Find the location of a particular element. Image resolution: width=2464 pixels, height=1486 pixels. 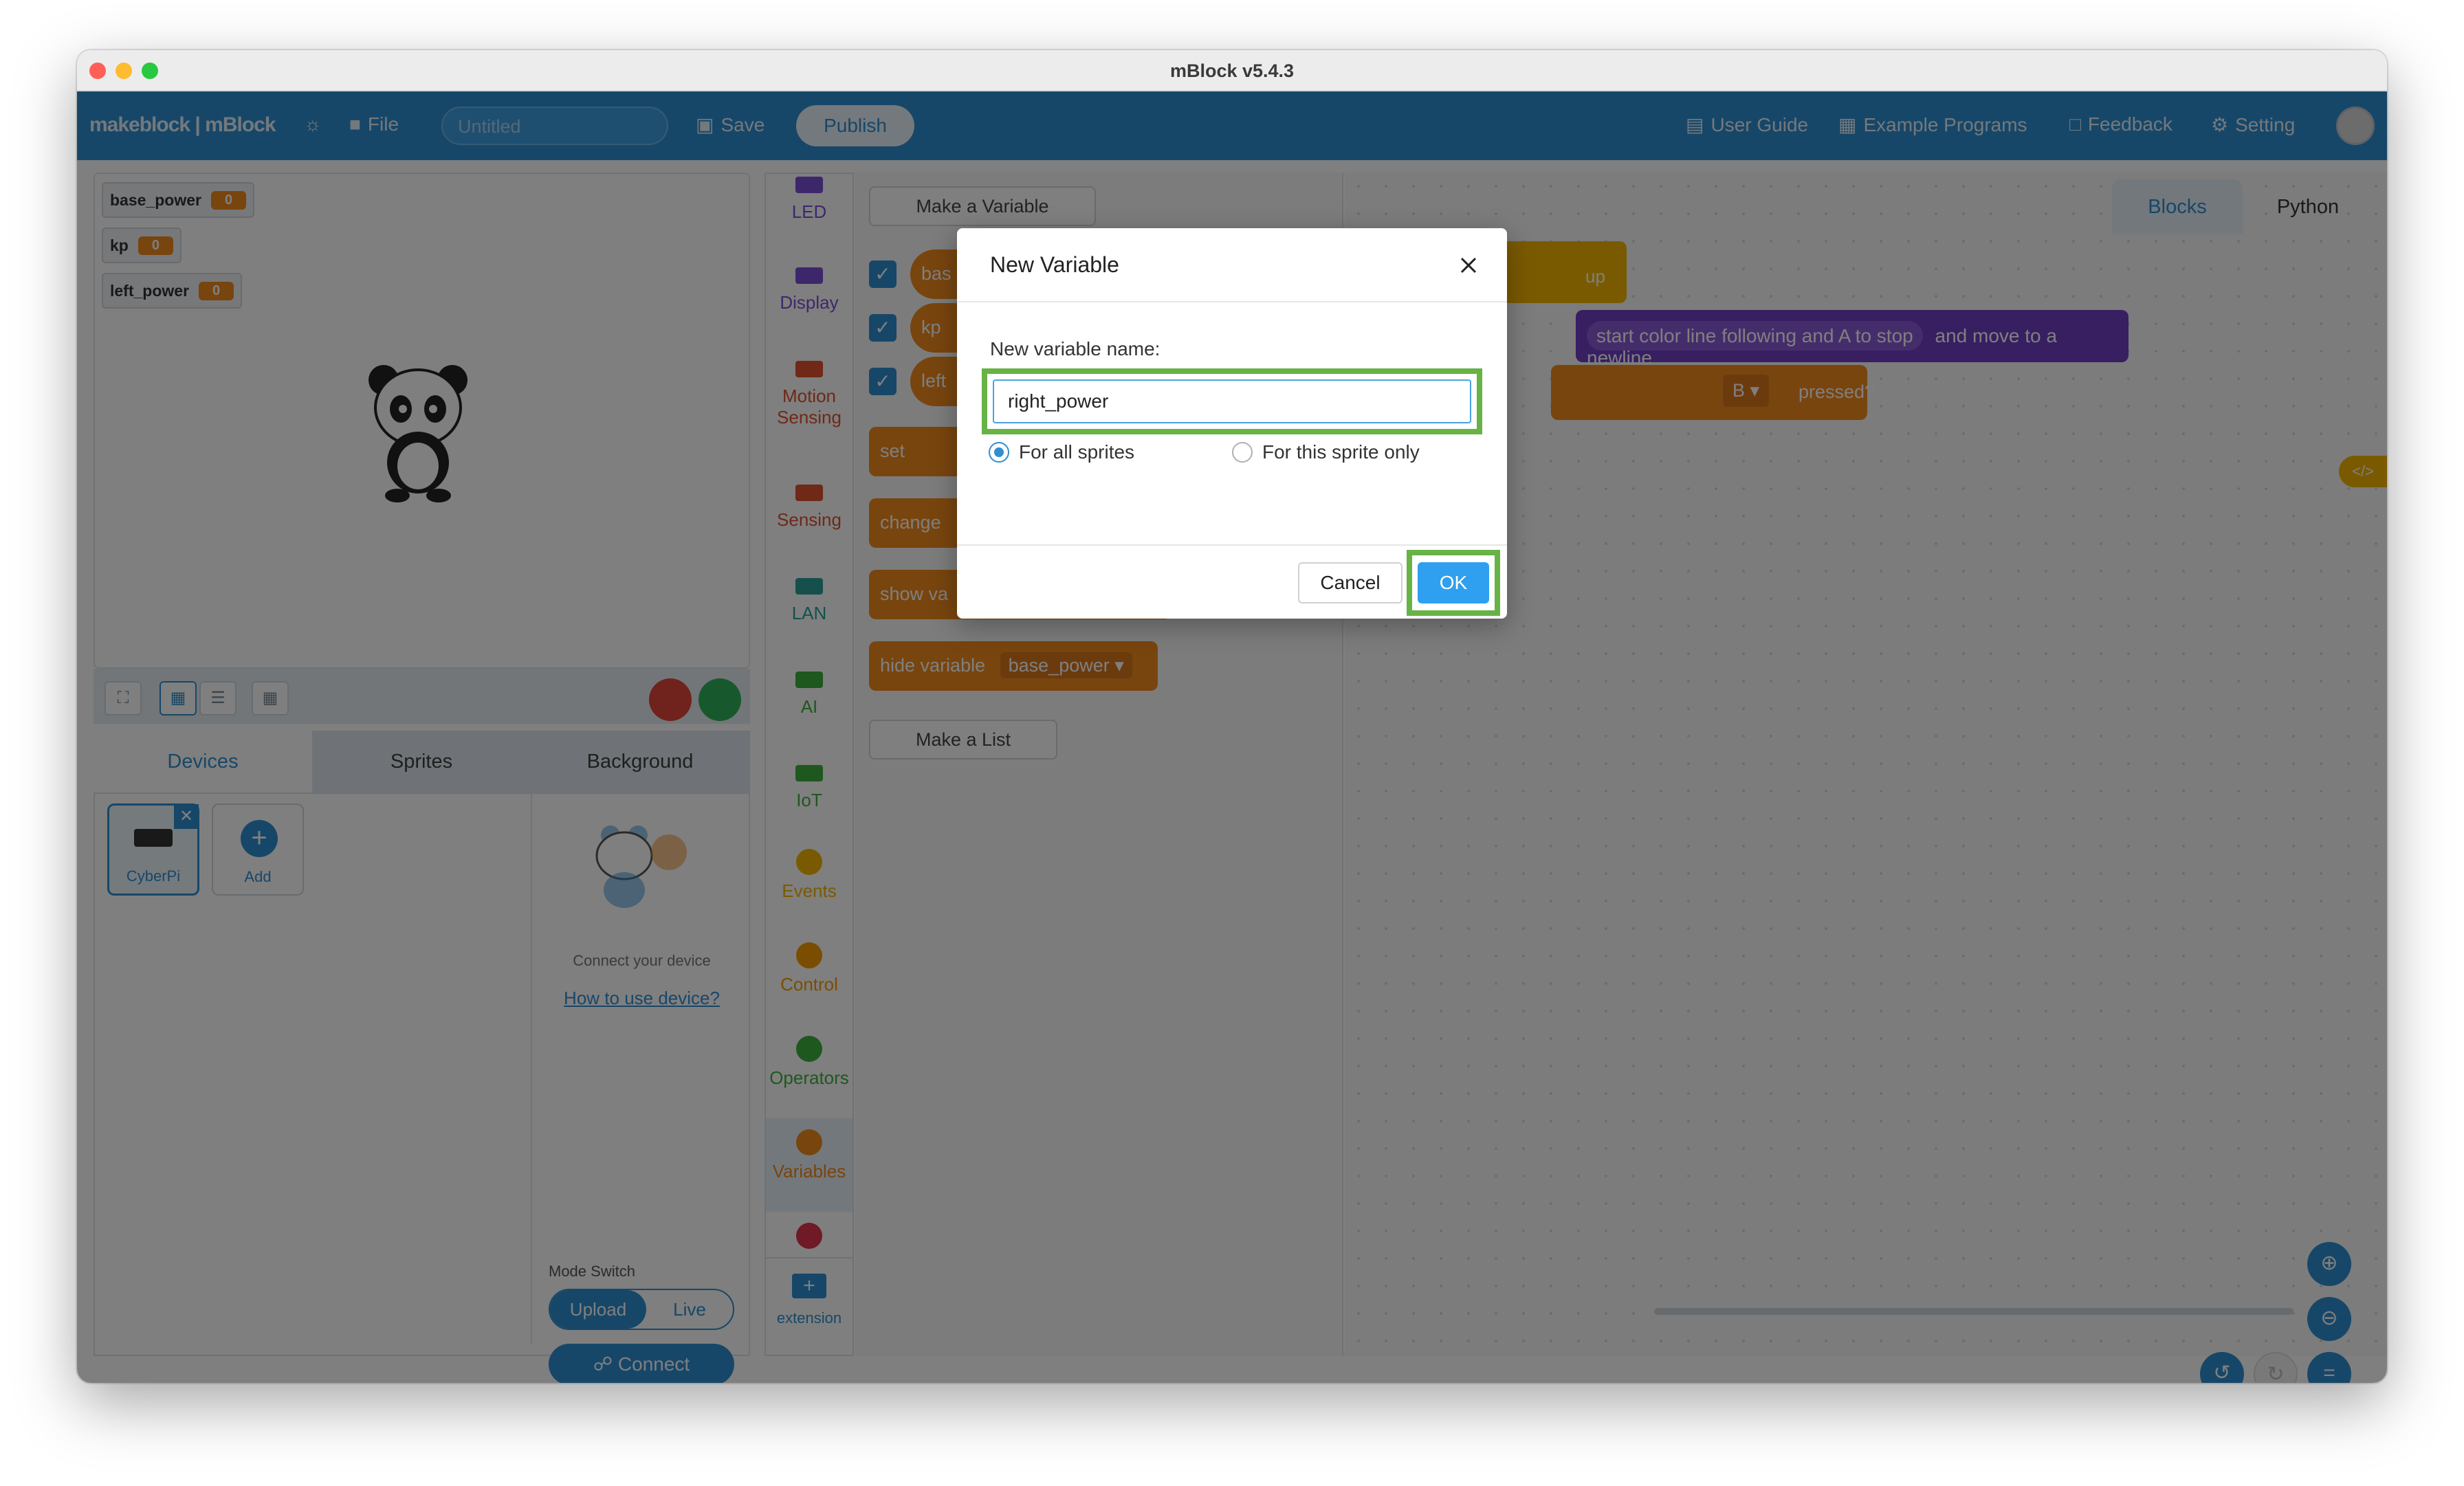

ok-button-highlight: OK is located at coordinates (1453, 583).